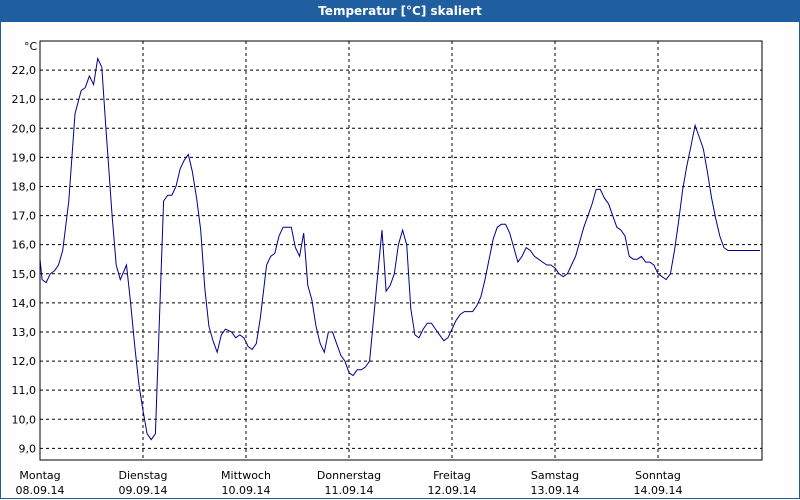  Describe the element at coordinates (31, 46) in the screenshot. I see `y-axis-unit-label: °C` at that location.